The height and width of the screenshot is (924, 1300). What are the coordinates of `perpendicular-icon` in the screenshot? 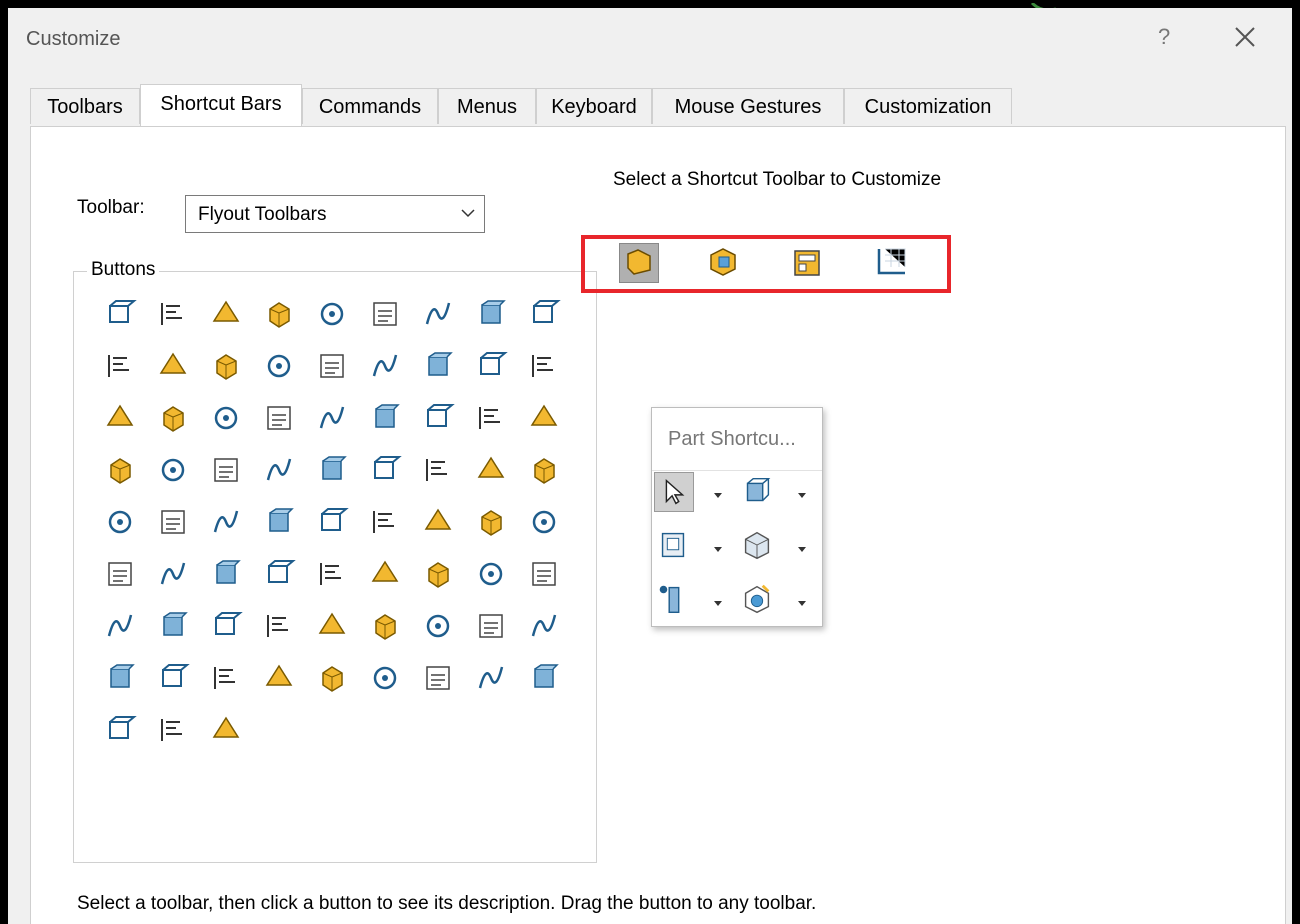 It's located at (544, 574).